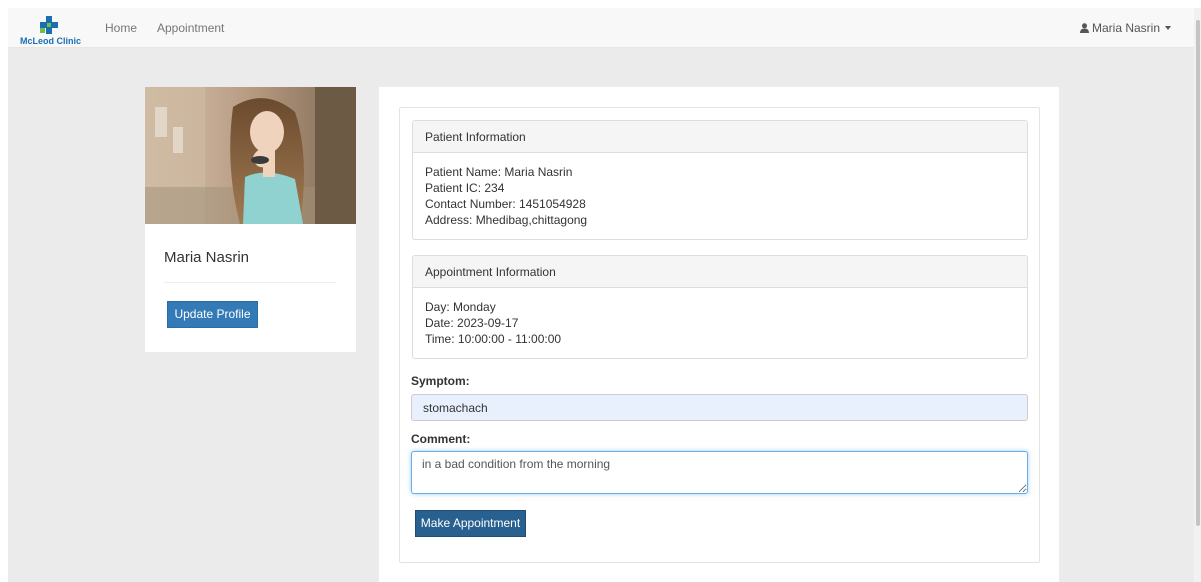 This screenshot has width=1201, height=582. I want to click on profile-divider, so click(250, 282).